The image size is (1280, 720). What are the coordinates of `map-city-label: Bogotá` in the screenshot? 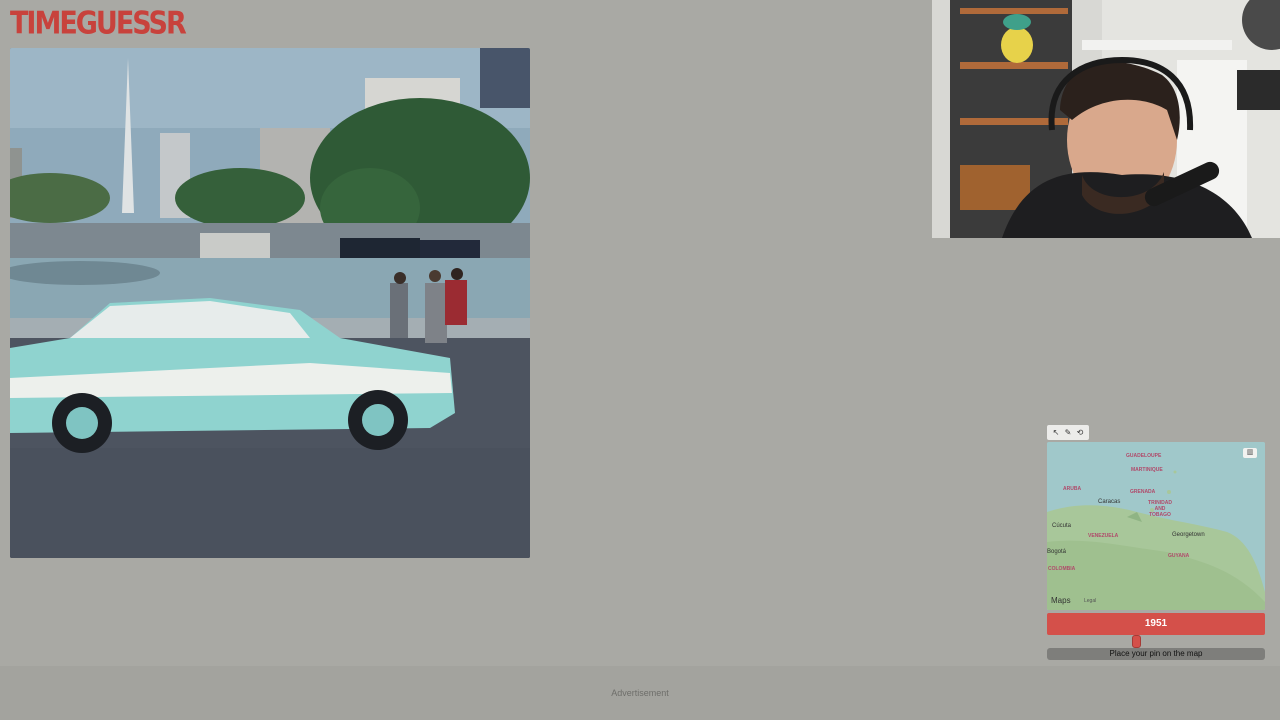 It's located at (1057, 552).